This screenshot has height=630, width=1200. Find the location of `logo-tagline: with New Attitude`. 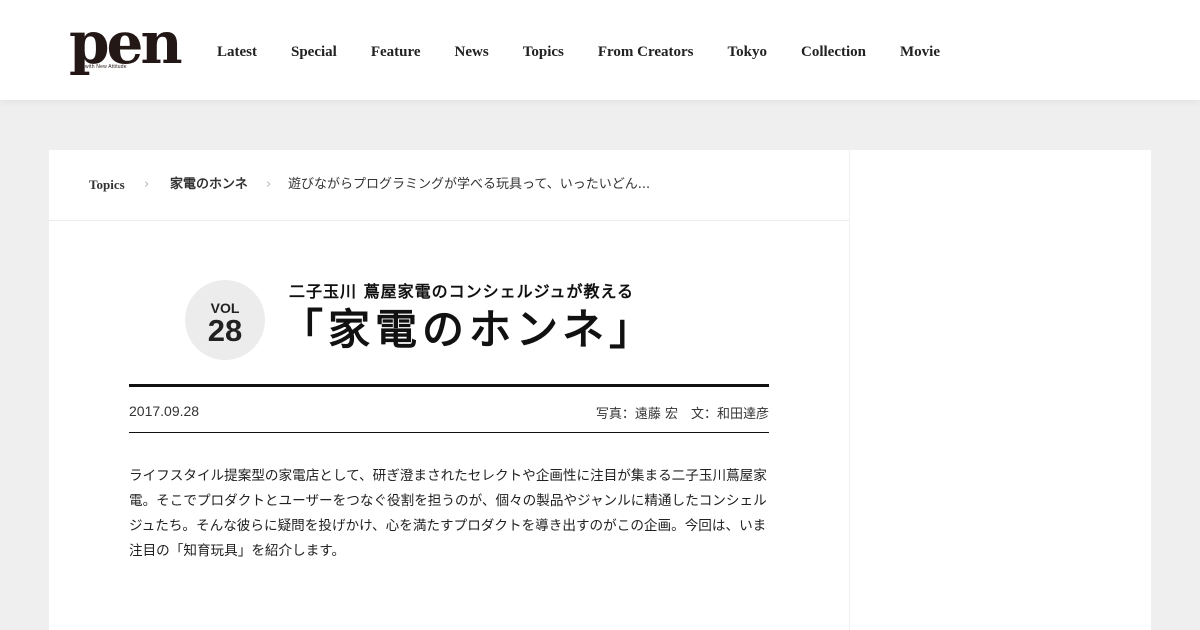

logo-tagline: with New Attitude is located at coordinates (106, 67).